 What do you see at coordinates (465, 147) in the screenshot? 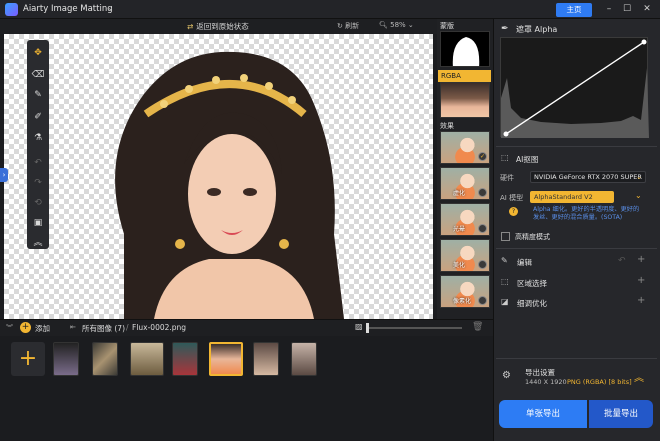
I see `effect-none: ✓` at bounding box center [465, 147].